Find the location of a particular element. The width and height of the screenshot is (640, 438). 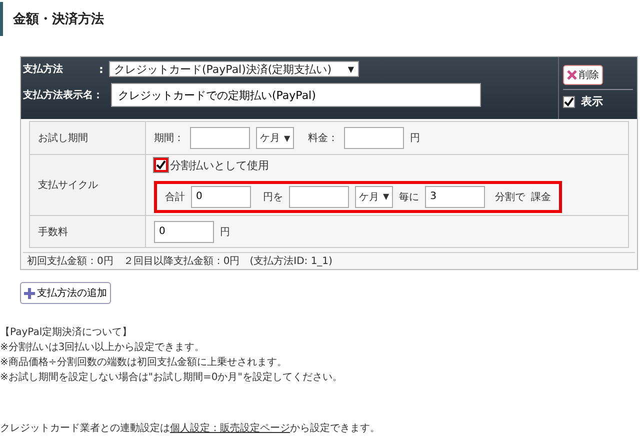

row-label: 手数料 is located at coordinates (88, 231).